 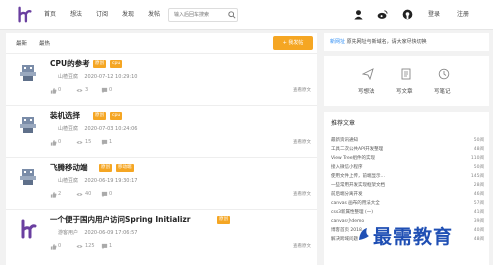 What do you see at coordinates (442, 92) in the screenshot?
I see `write-note-button: 写笔记` at bounding box center [442, 92].